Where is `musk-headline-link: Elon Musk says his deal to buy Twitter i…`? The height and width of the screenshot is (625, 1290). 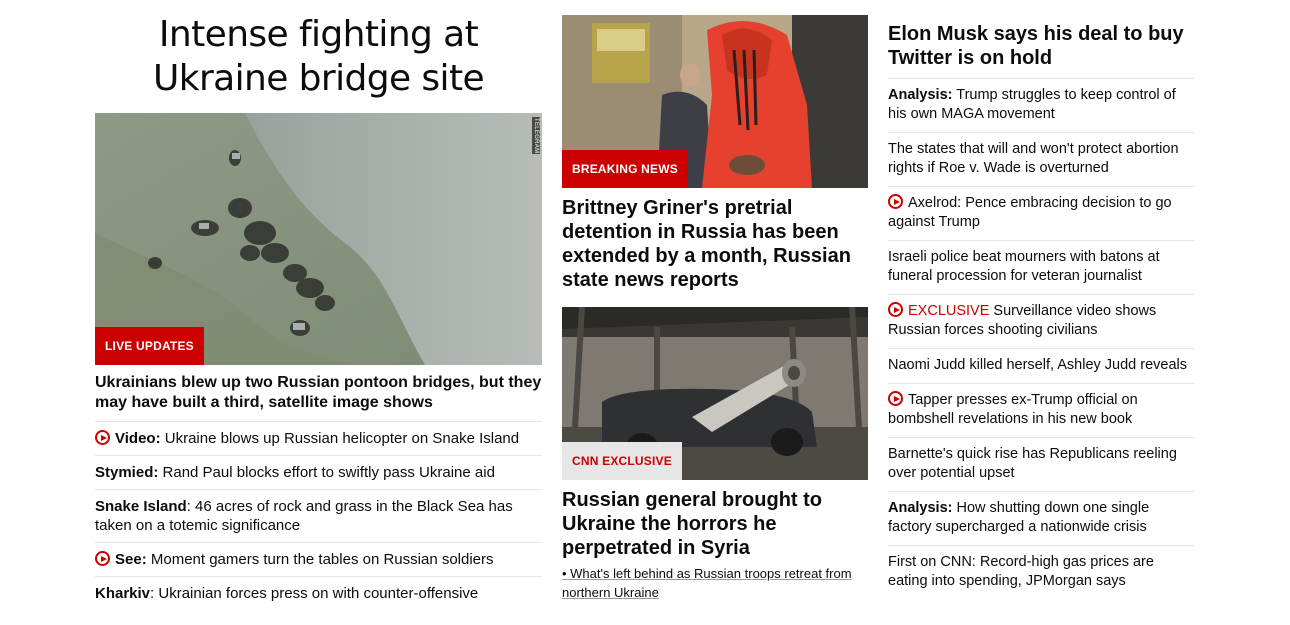 musk-headline-link: Elon Musk says his deal to buy Twitter i… is located at coordinates (1041, 50).